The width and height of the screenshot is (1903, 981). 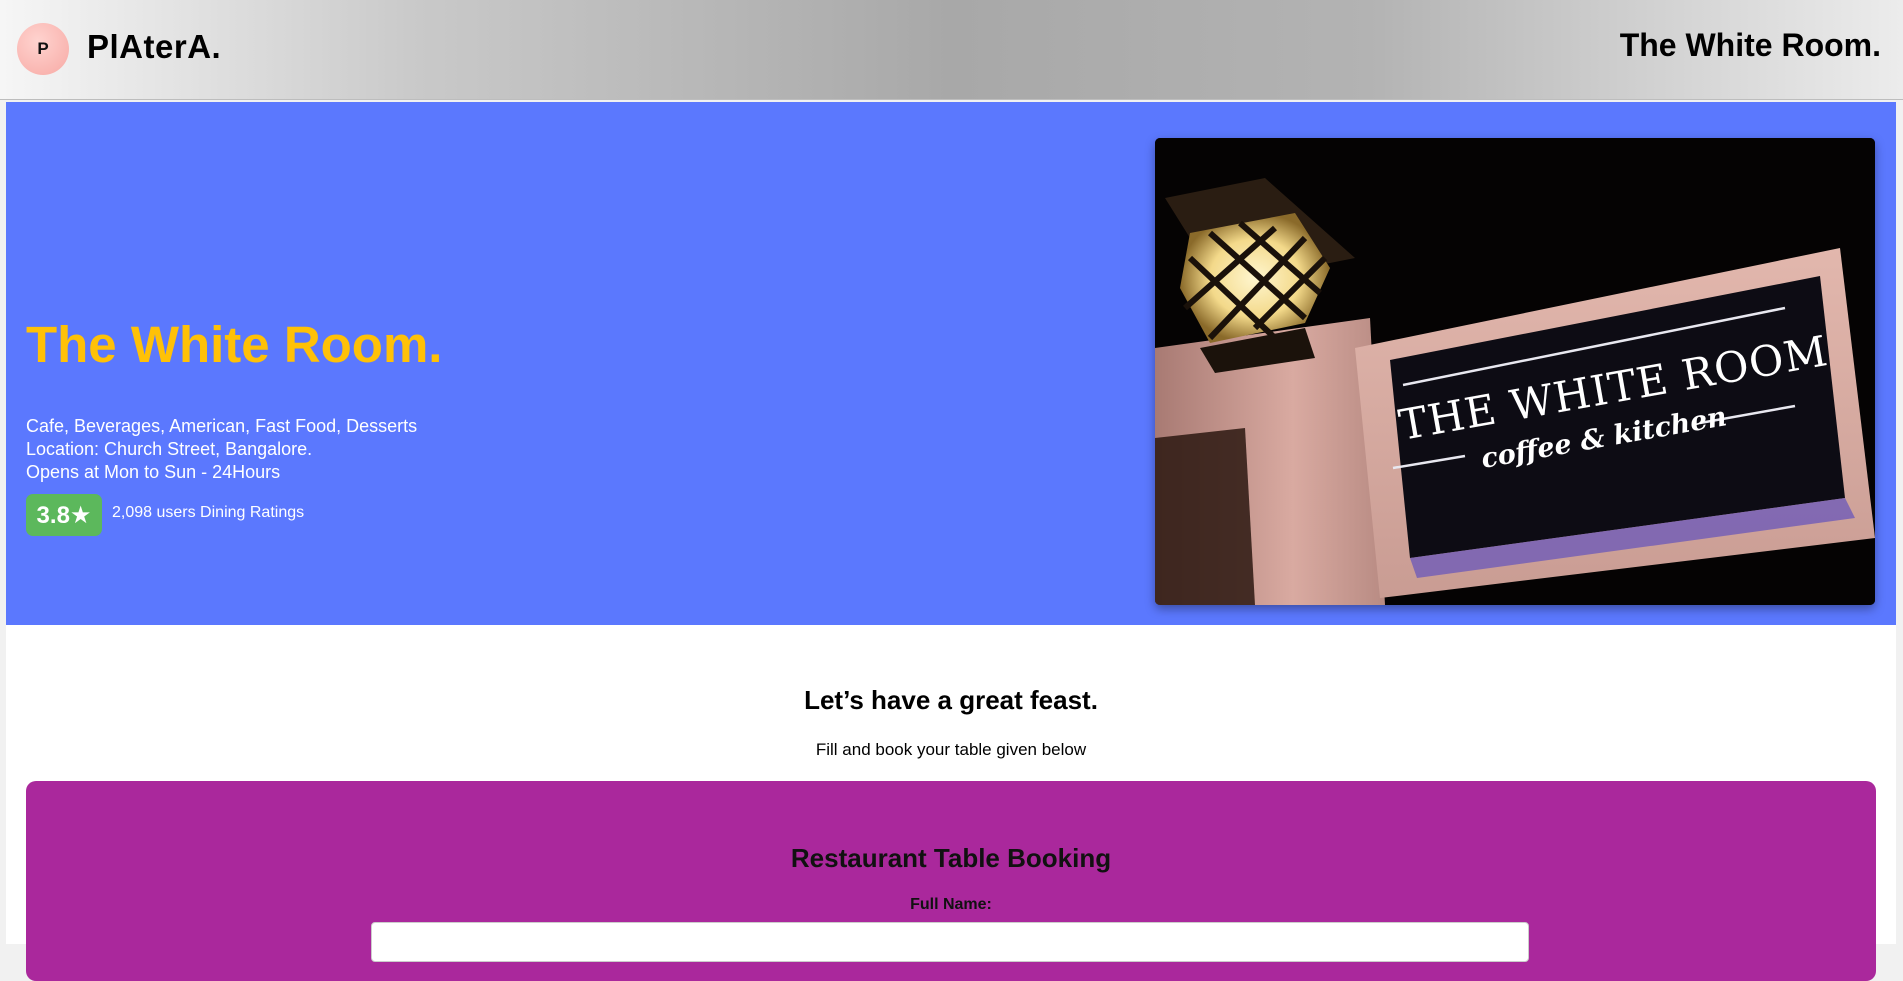 I want to click on rating-badge: 3.8★, so click(x=64, y=515).